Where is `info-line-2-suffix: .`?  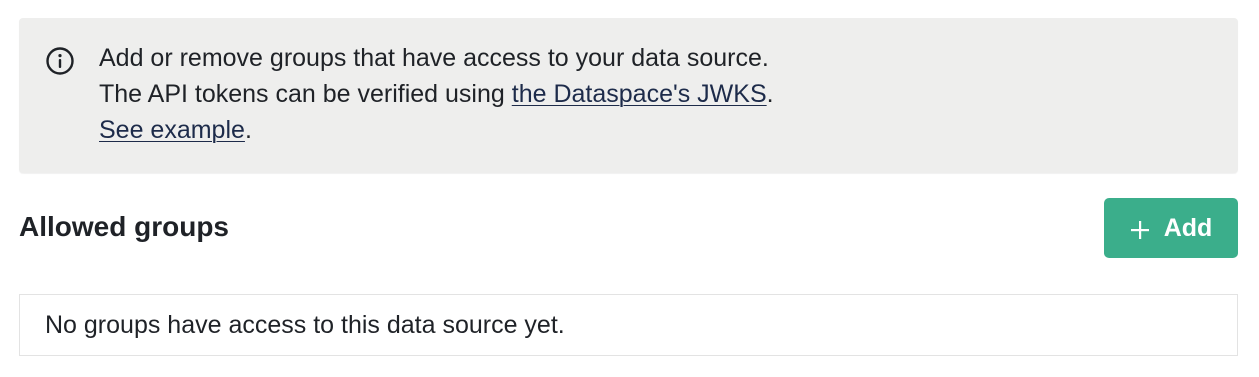 info-line-2-suffix: . is located at coordinates (770, 94).